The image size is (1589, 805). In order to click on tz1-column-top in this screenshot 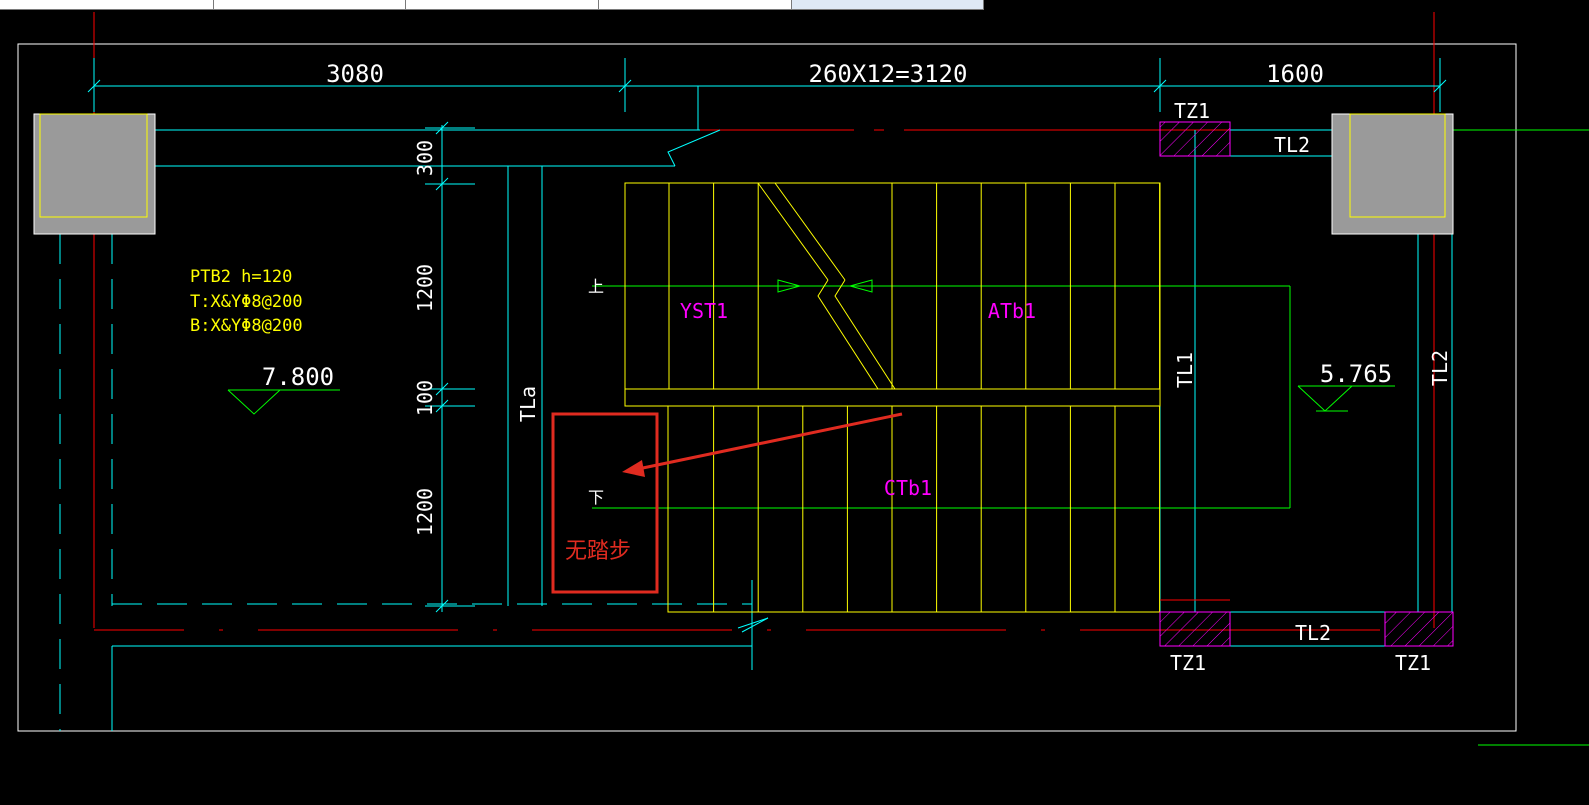, I will do `click(1195, 139)`.